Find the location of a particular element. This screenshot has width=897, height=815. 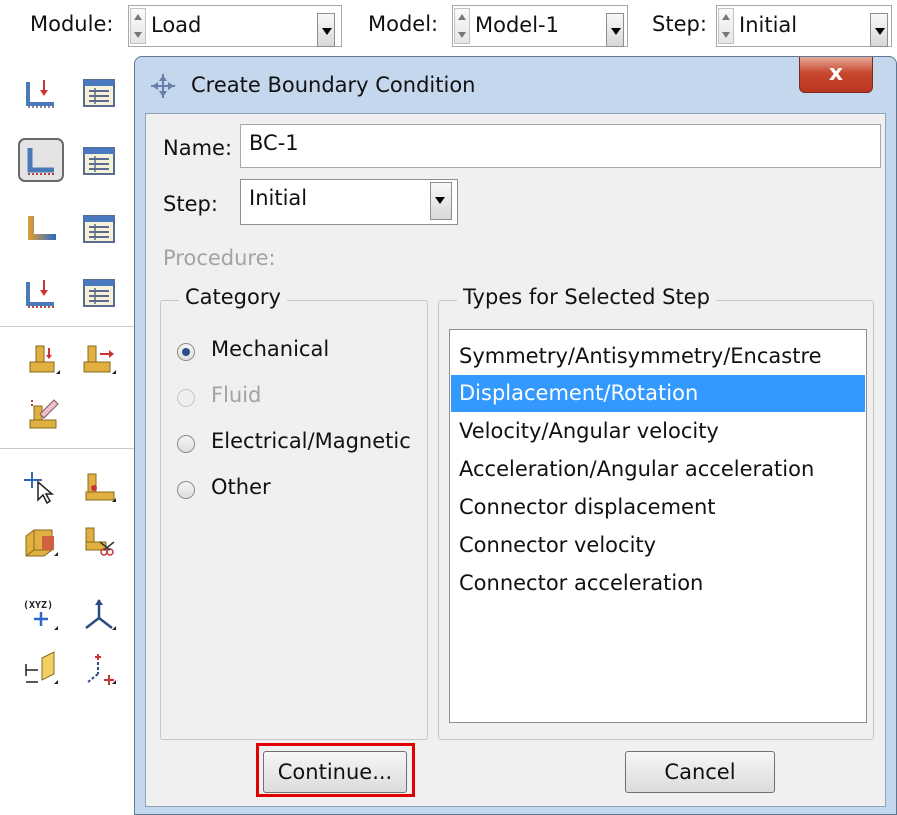

radio-other-label: Other is located at coordinates (241, 487).